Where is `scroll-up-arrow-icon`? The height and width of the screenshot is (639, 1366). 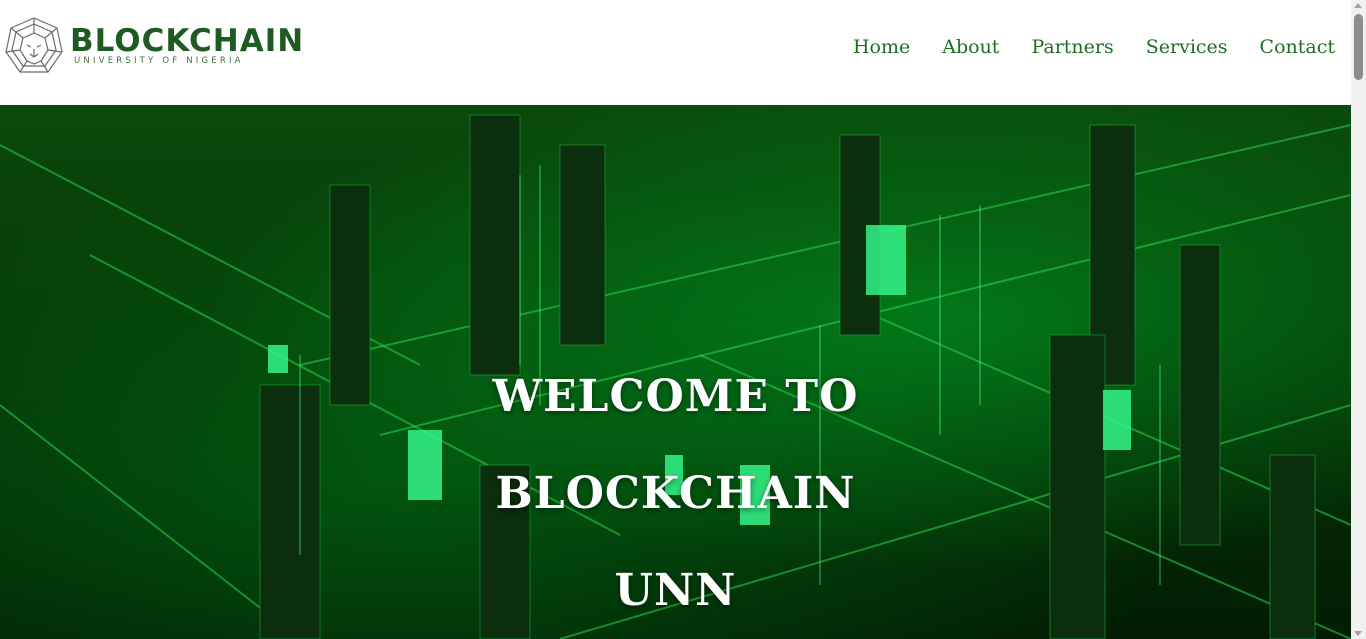 scroll-up-arrow-icon is located at coordinates (1358, 5).